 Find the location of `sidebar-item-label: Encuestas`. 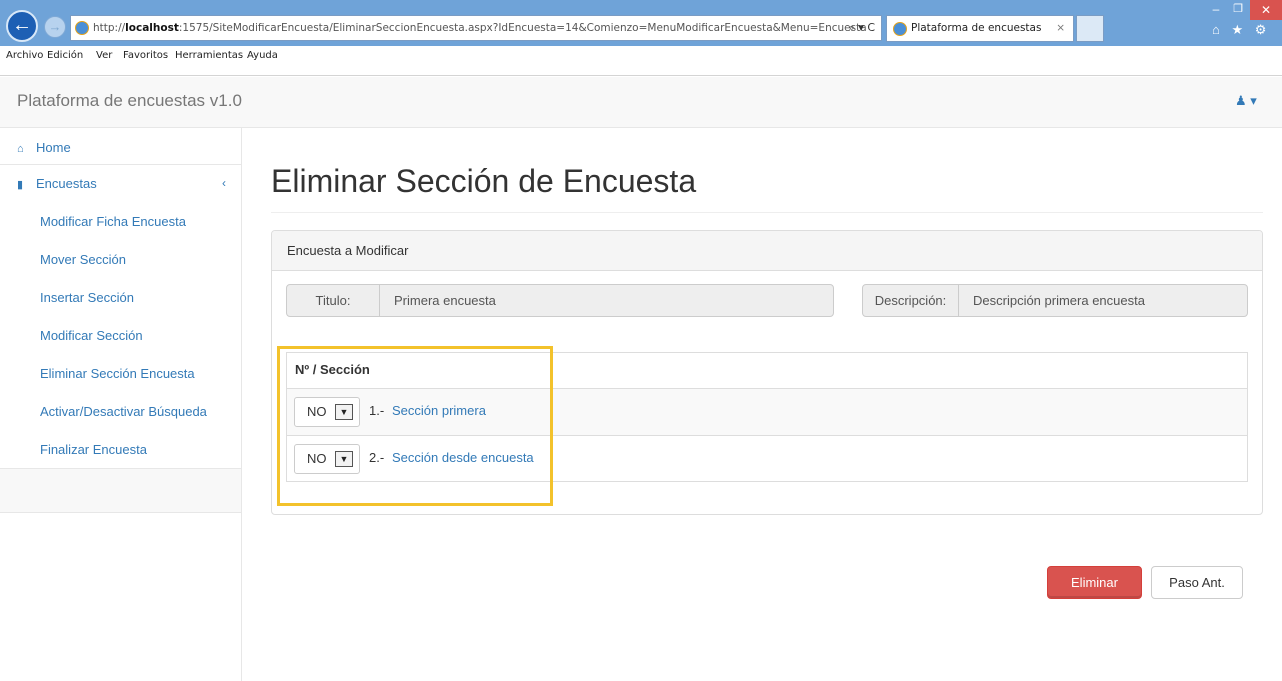

sidebar-item-label: Encuestas is located at coordinates (66, 183).